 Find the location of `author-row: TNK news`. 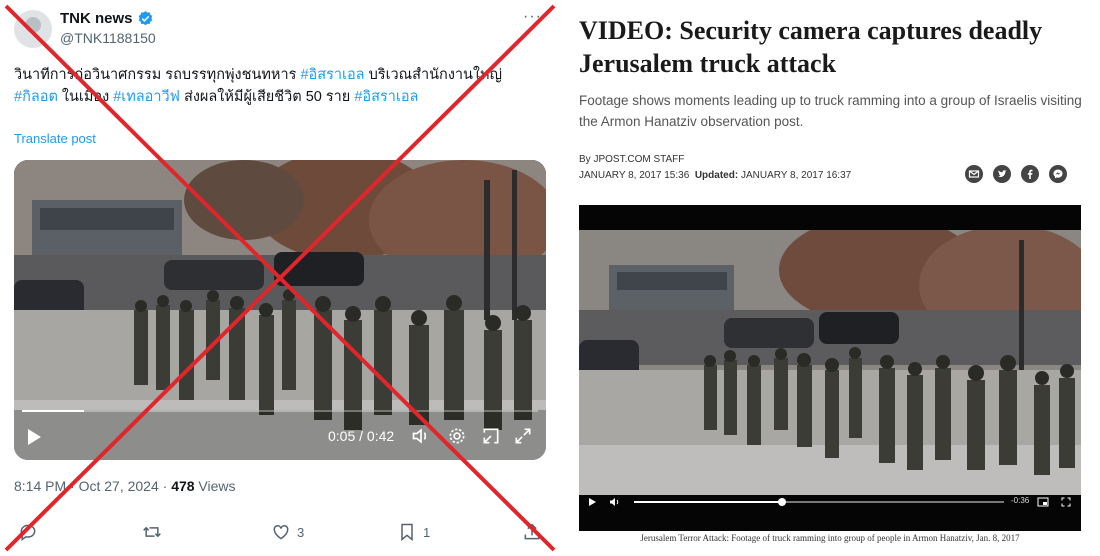

author-row: TNK news is located at coordinates (107, 18).